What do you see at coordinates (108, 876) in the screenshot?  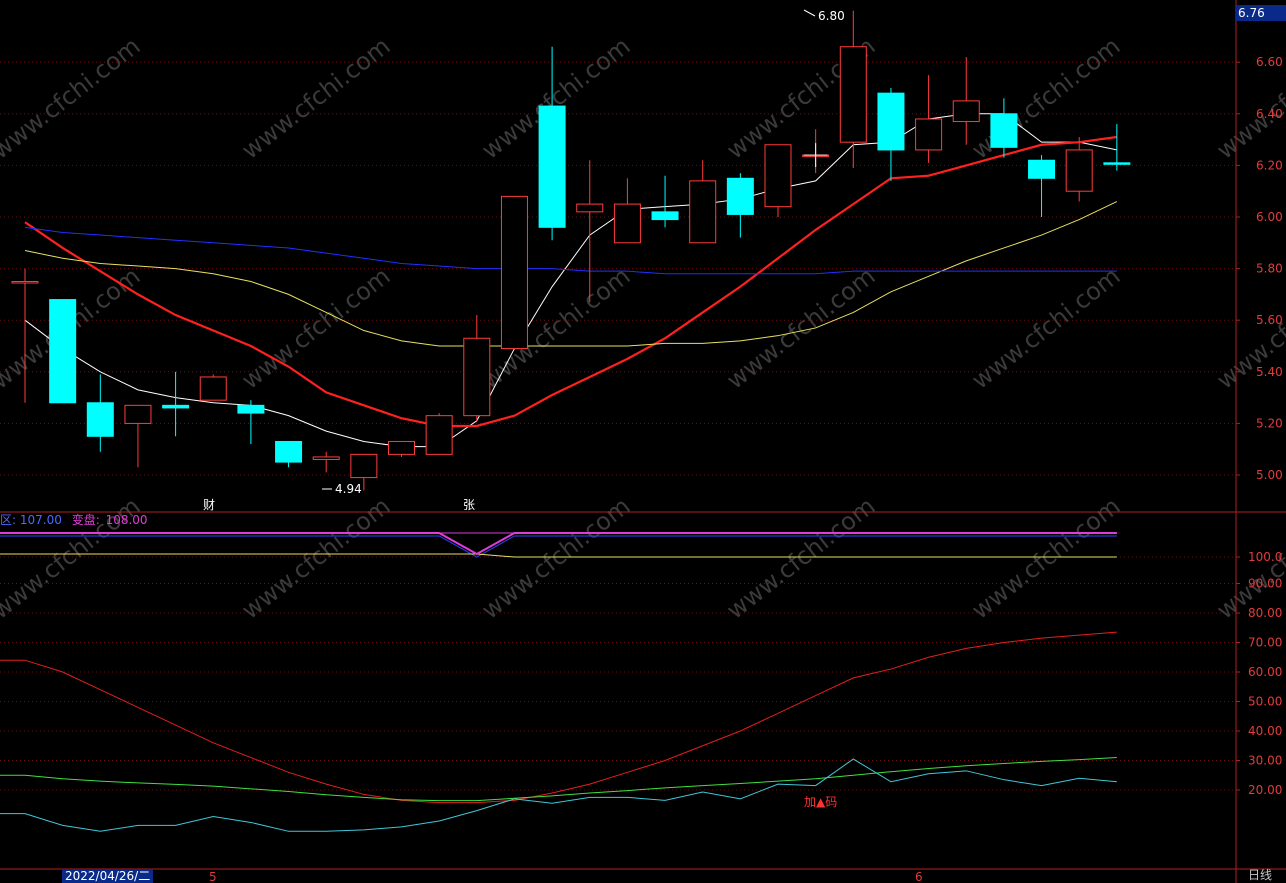 I see `cursor-date-label: 2022/04/26/二` at bounding box center [108, 876].